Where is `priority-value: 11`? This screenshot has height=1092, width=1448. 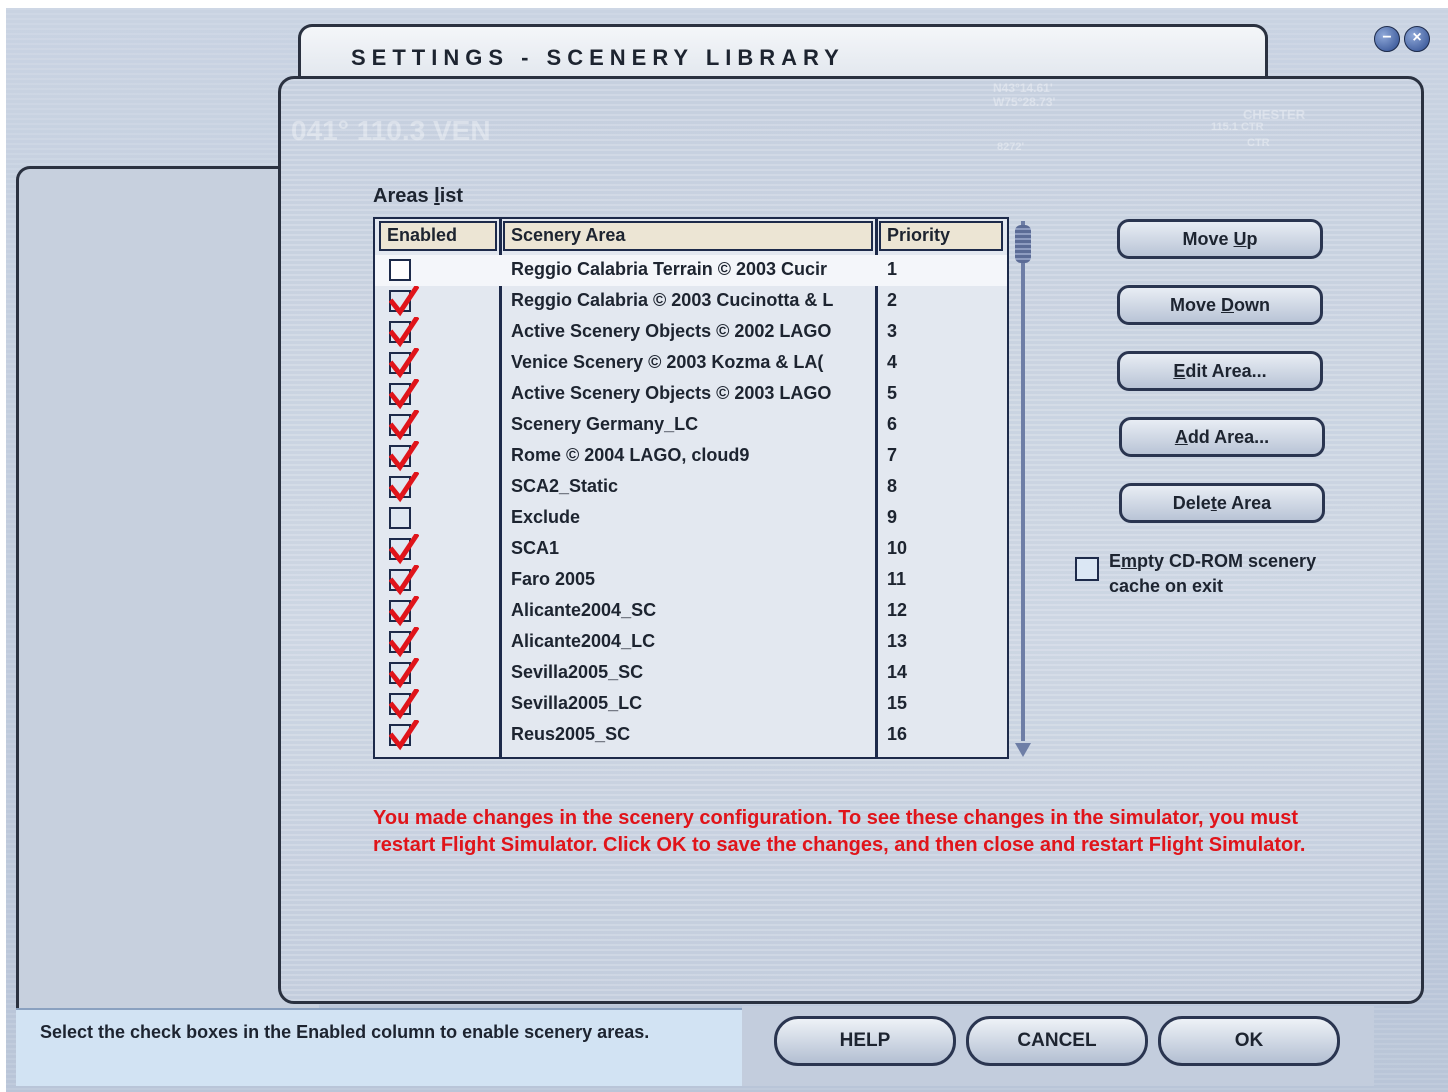 priority-value: 11 is located at coordinates (897, 579).